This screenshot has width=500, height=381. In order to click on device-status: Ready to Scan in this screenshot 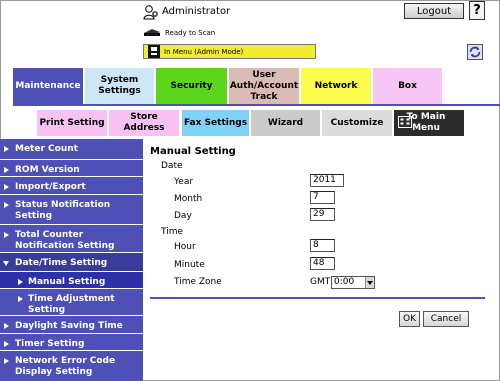, I will do `click(190, 33)`.